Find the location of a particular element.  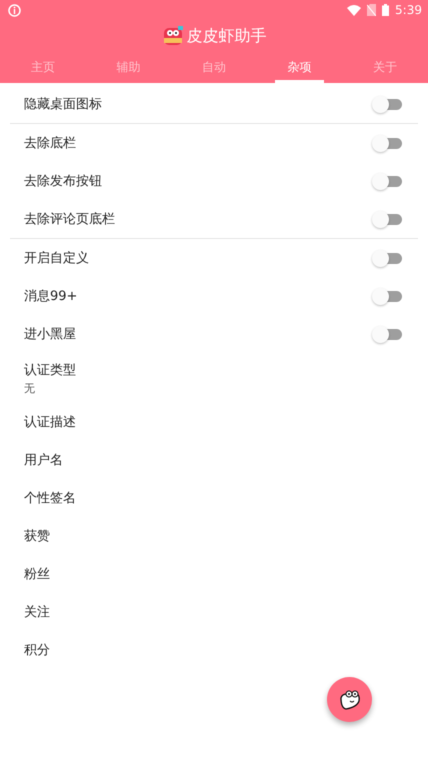

setting-row: 隐藏桌面图标 is located at coordinates (214, 104).